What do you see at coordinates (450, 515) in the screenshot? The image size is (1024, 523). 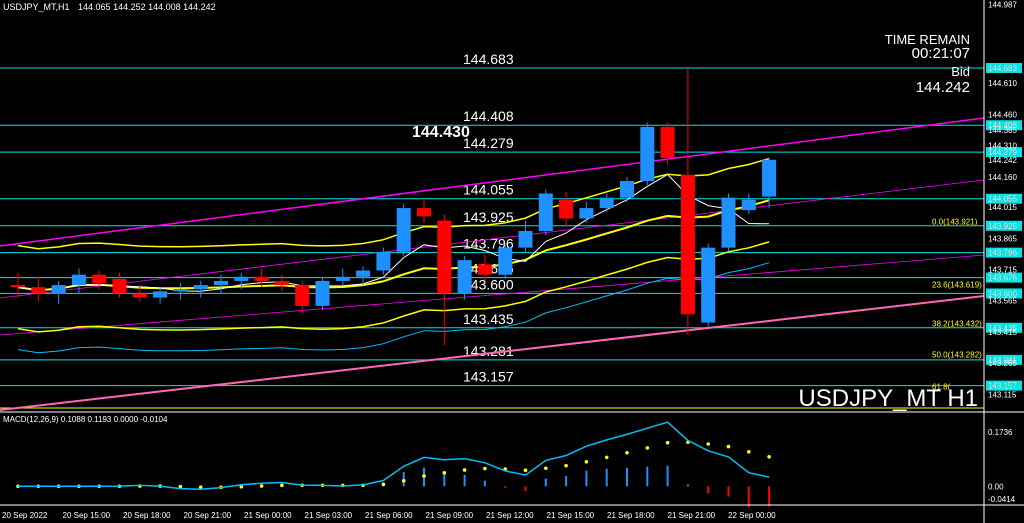 I see `time-label: 21 Sep 09:00` at bounding box center [450, 515].